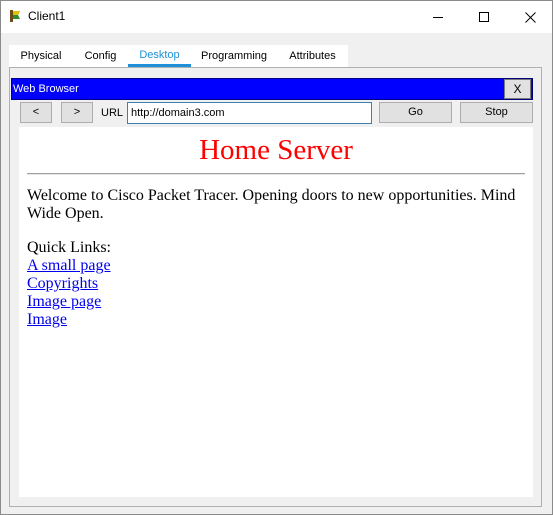 The width and height of the screenshot is (553, 515). Describe the element at coordinates (276, 150) in the screenshot. I see `page-heading: Home Server` at that location.